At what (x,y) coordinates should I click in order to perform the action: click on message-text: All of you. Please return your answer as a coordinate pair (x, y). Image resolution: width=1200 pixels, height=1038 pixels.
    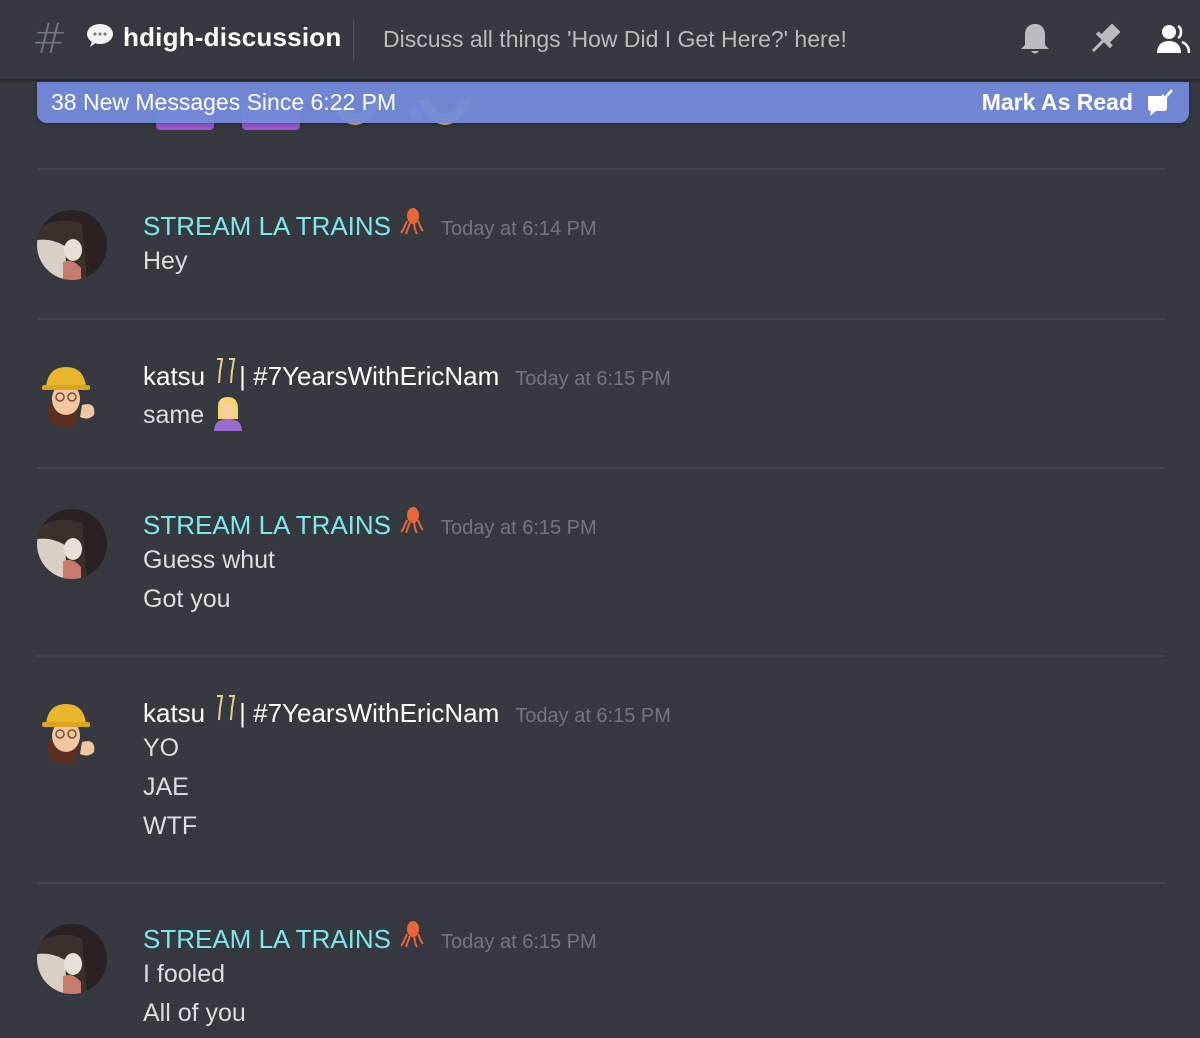
    Looking at the image, I should click on (194, 1013).